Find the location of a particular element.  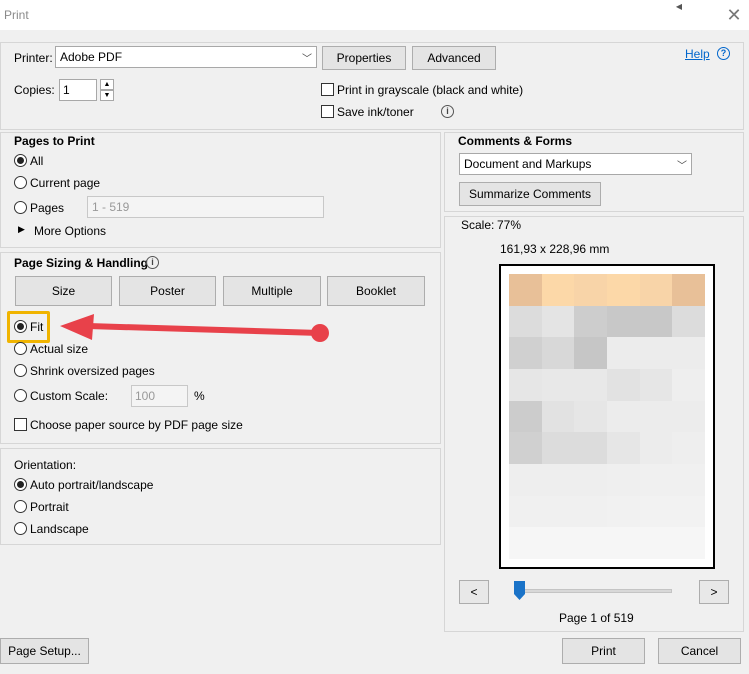

copies-down-button: ▼ is located at coordinates (107, 95).